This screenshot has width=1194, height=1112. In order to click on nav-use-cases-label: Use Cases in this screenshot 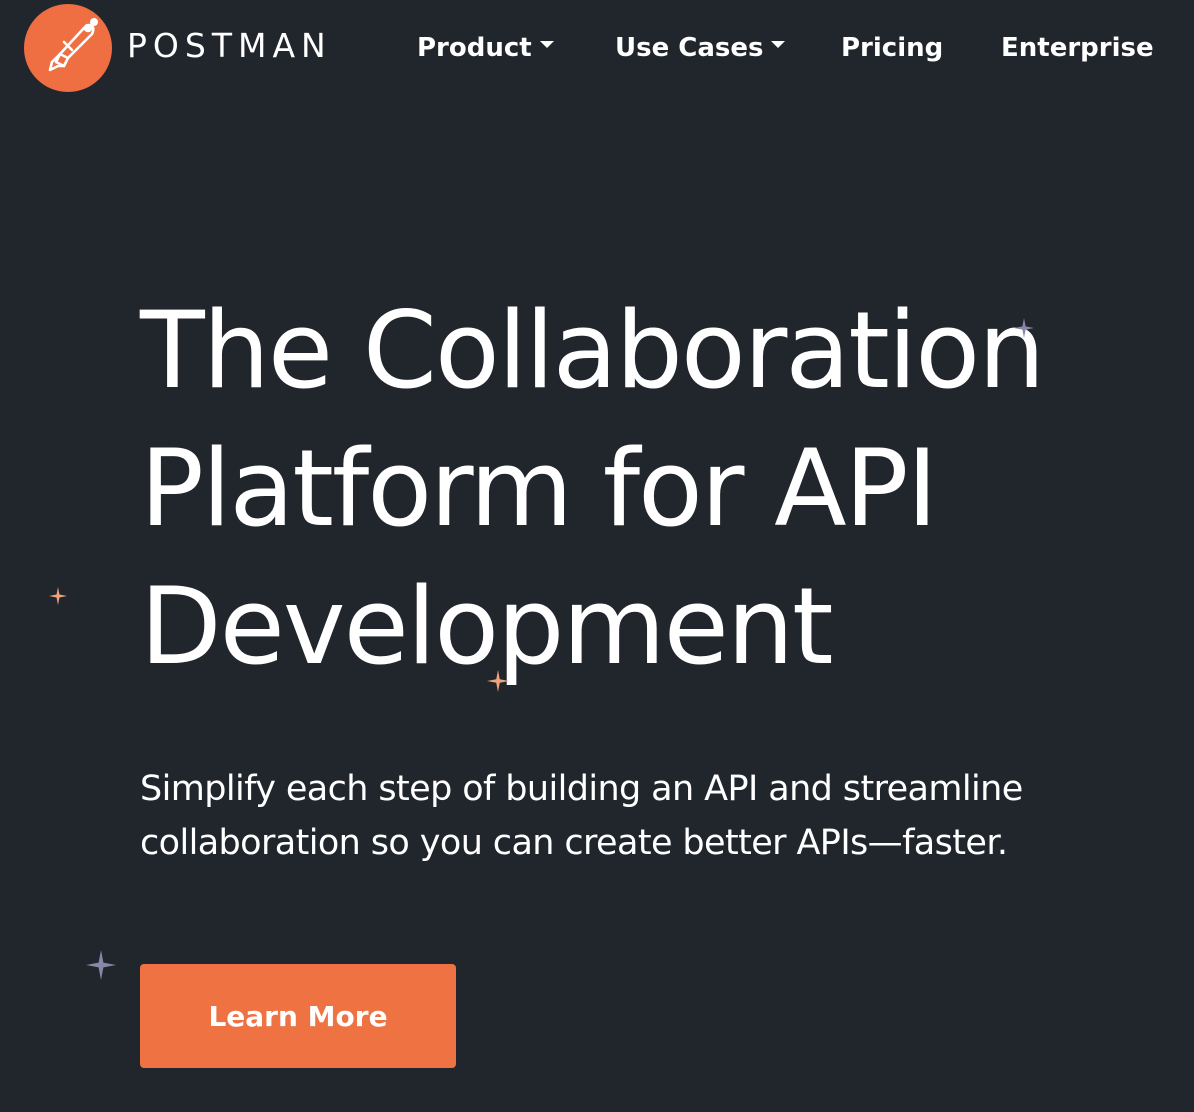, I will do `click(689, 48)`.